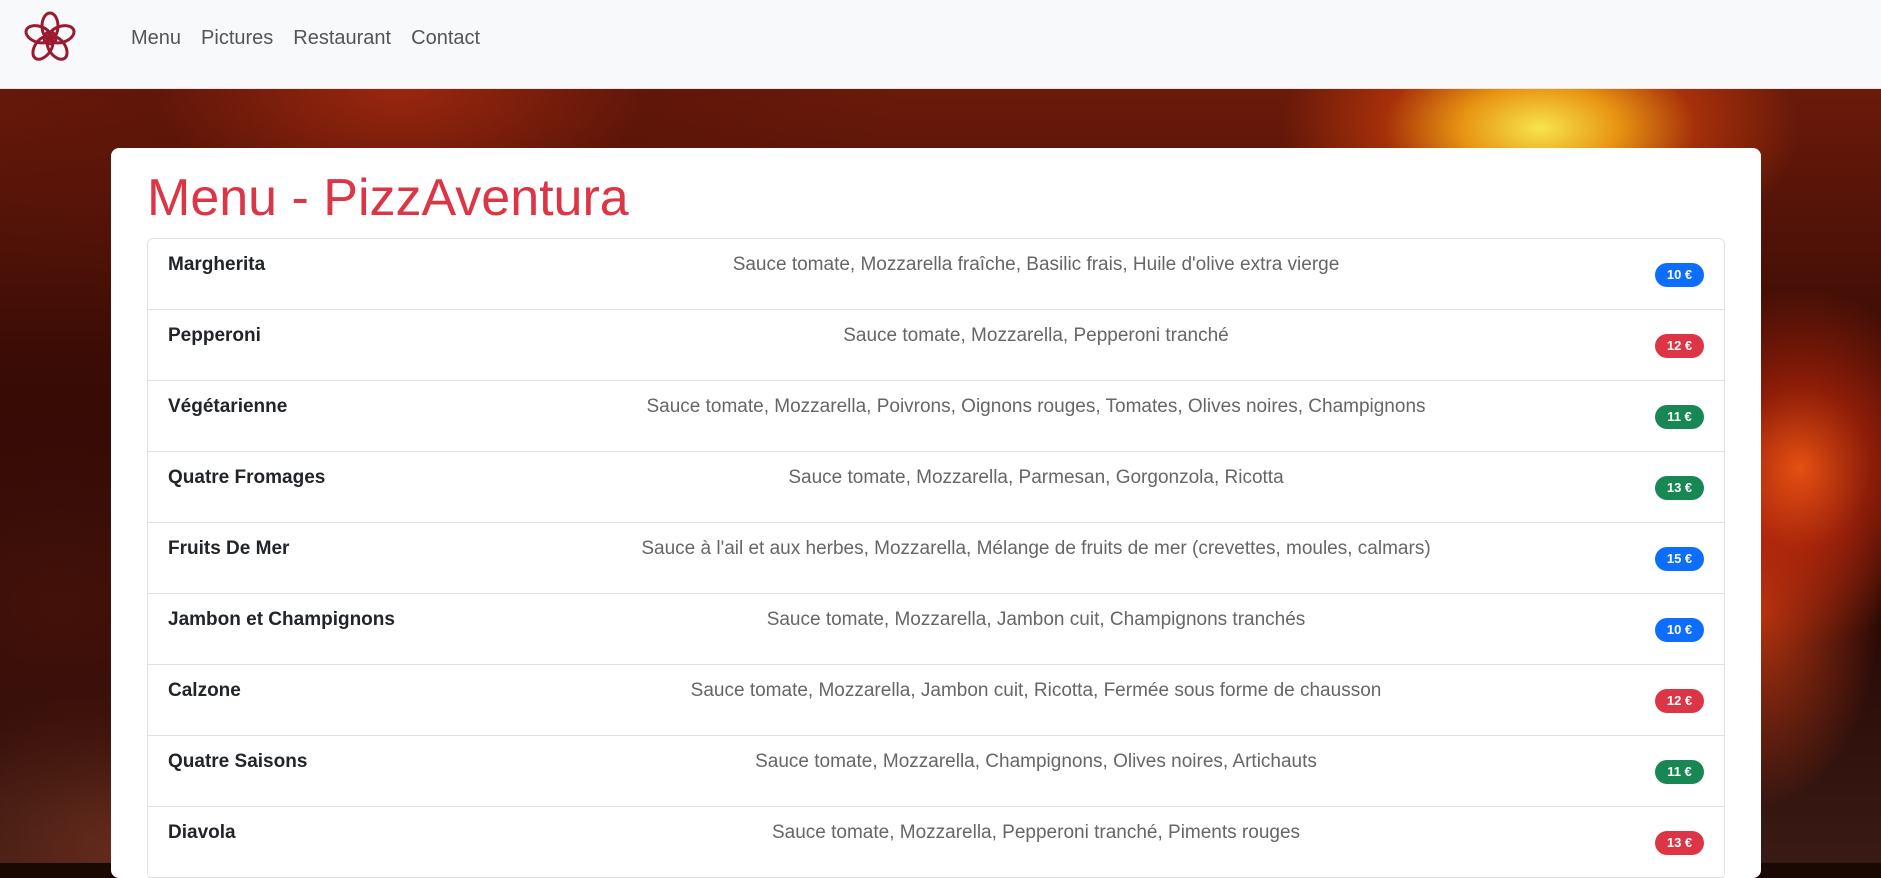 The height and width of the screenshot is (878, 1881). I want to click on pizza-name: Quatre Saisons, so click(238, 761).